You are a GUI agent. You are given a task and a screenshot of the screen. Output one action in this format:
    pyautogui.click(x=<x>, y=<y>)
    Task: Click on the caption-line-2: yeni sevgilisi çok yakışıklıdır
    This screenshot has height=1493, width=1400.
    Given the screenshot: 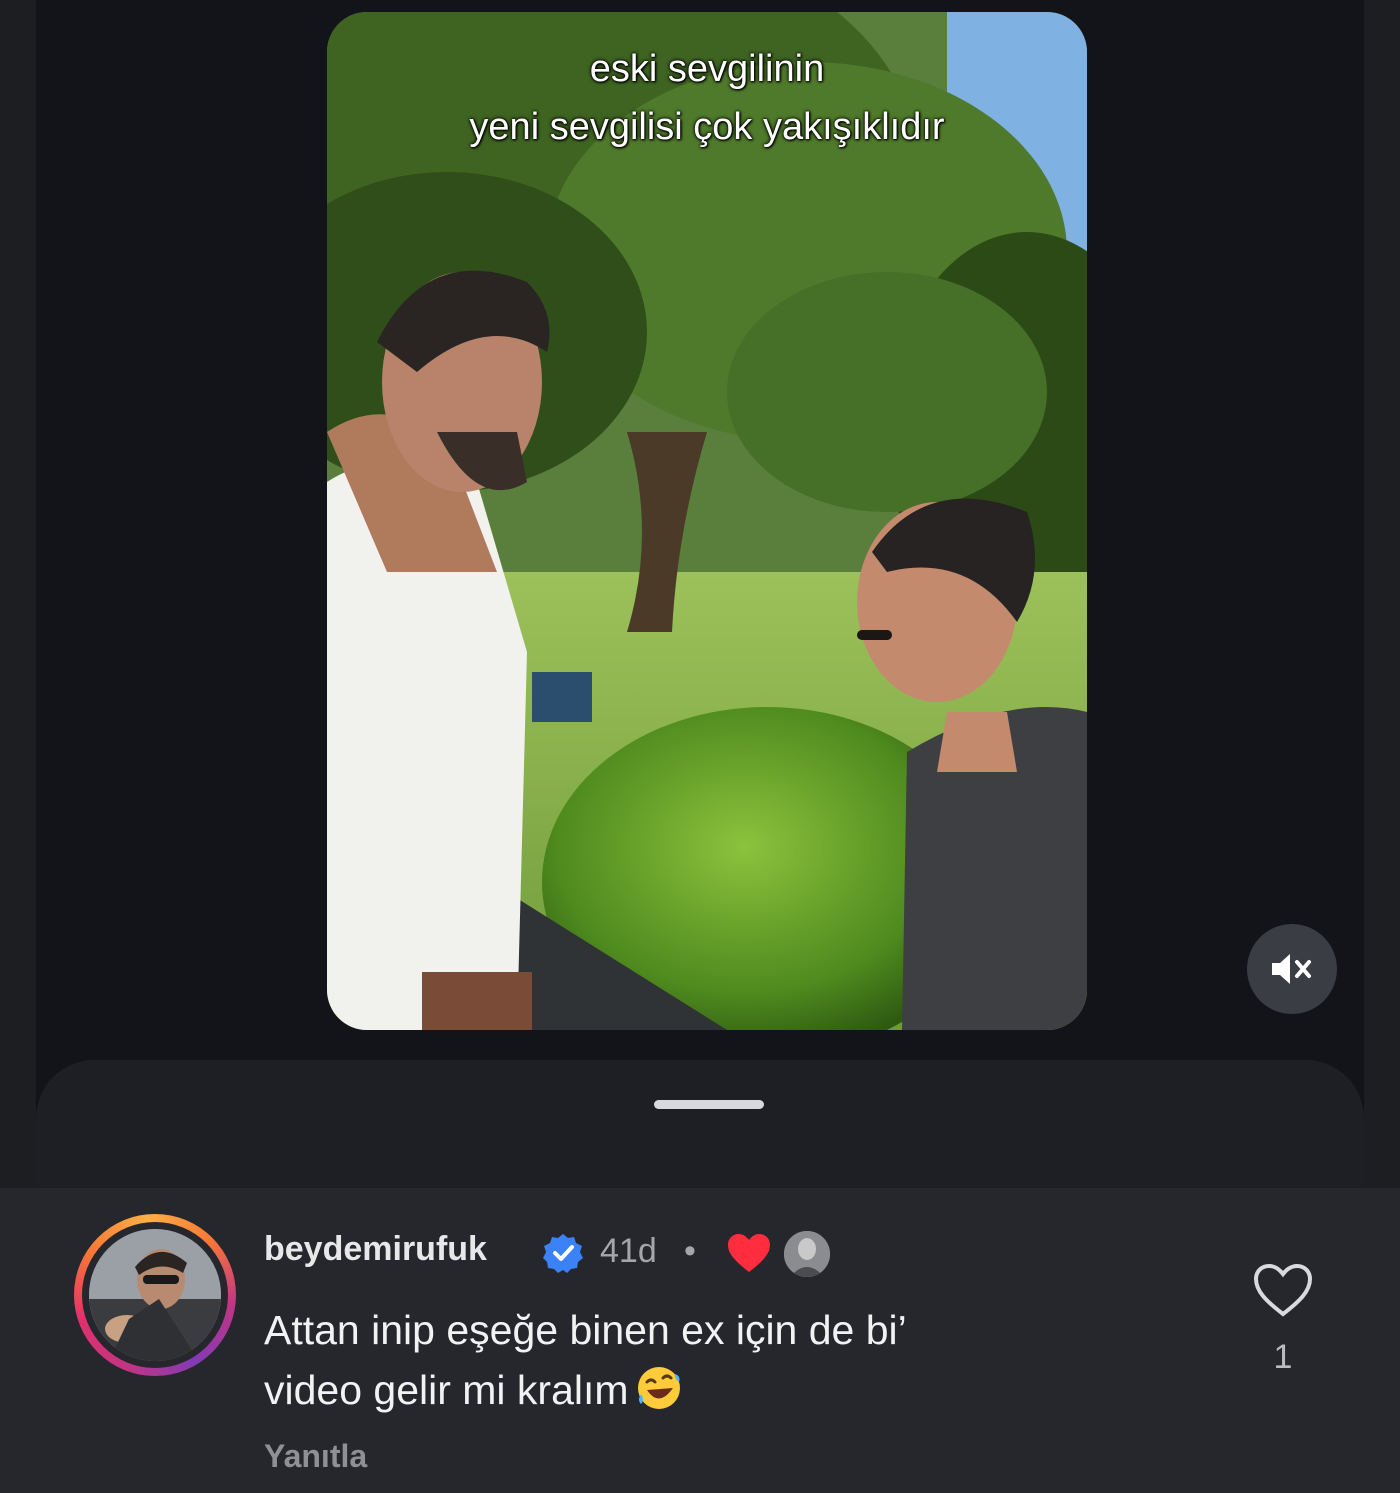 What is the action you would take?
    pyautogui.click(x=707, y=127)
    